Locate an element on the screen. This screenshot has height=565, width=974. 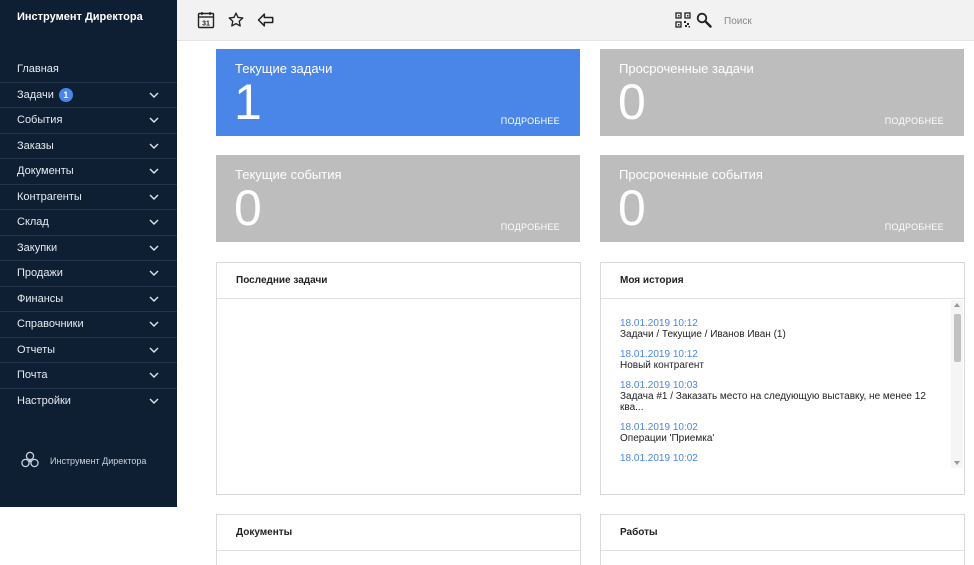
sidebar-item-label: Склад is located at coordinates (33, 222).